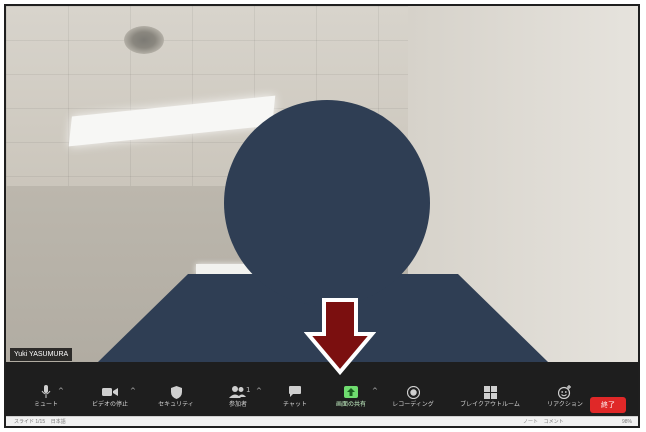 The image size is (646, 432). Describe the element at coordinates (46, 392) in the screenshot. I see `microphone-icon` at that location.